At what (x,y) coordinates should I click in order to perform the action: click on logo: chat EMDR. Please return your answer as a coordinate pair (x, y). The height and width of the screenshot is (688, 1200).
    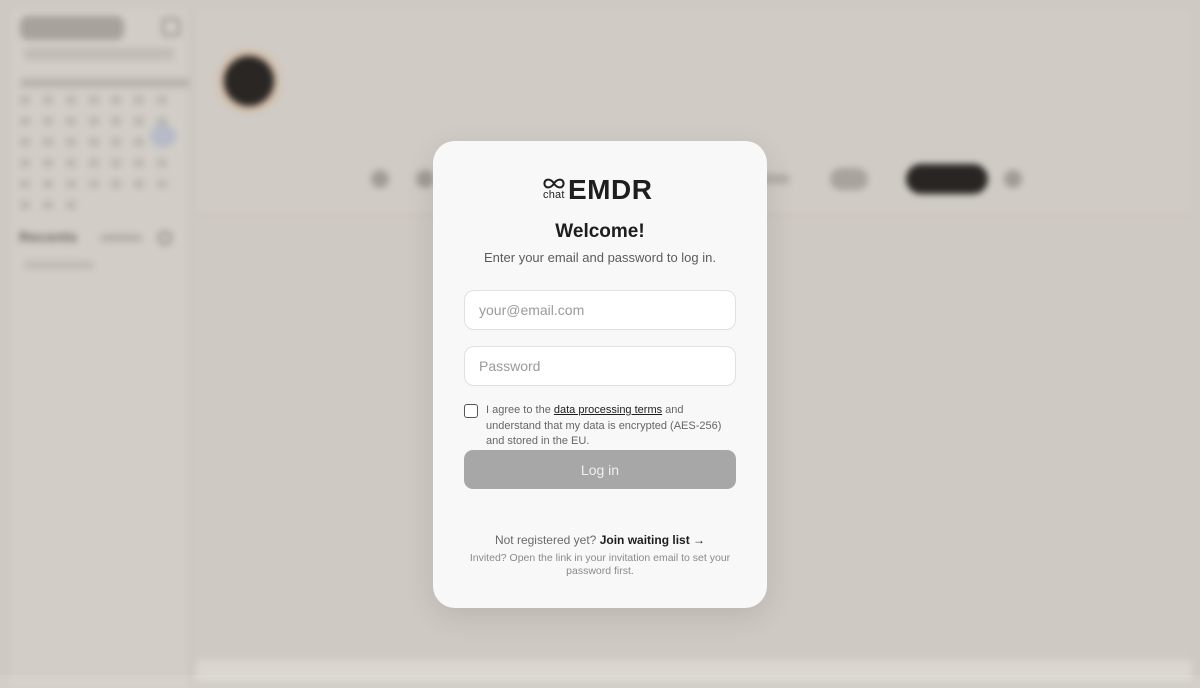
    Looking at the image, I should click on (597, 190).